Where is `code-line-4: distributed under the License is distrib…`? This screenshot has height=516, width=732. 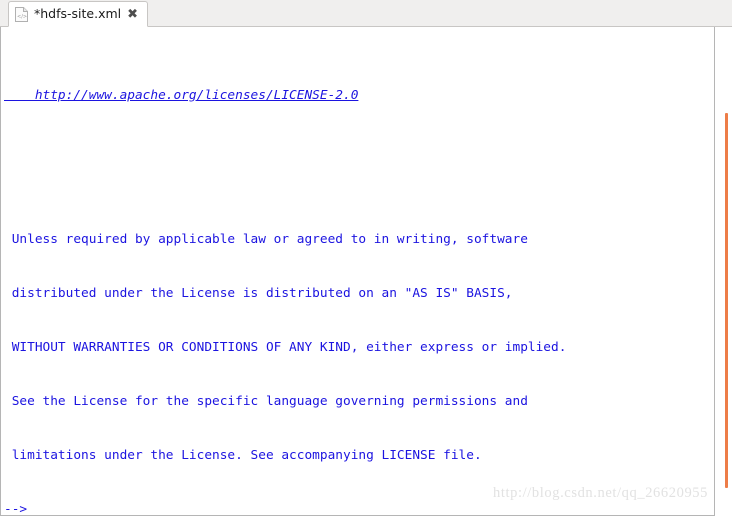 code-line-4: distributed under the License is distrib… is located at coordinates (359, 294).